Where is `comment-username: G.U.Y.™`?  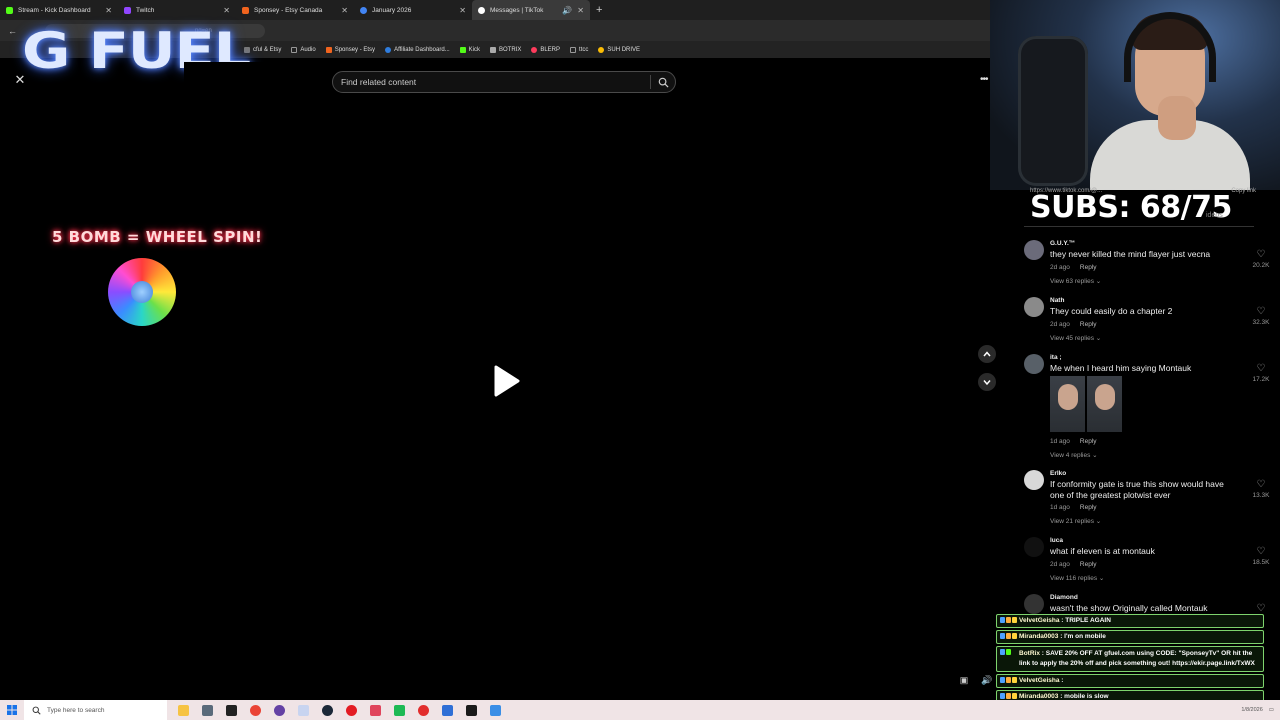 comment-username: G.U.Y.™ is located at coordinates (1062, 243).